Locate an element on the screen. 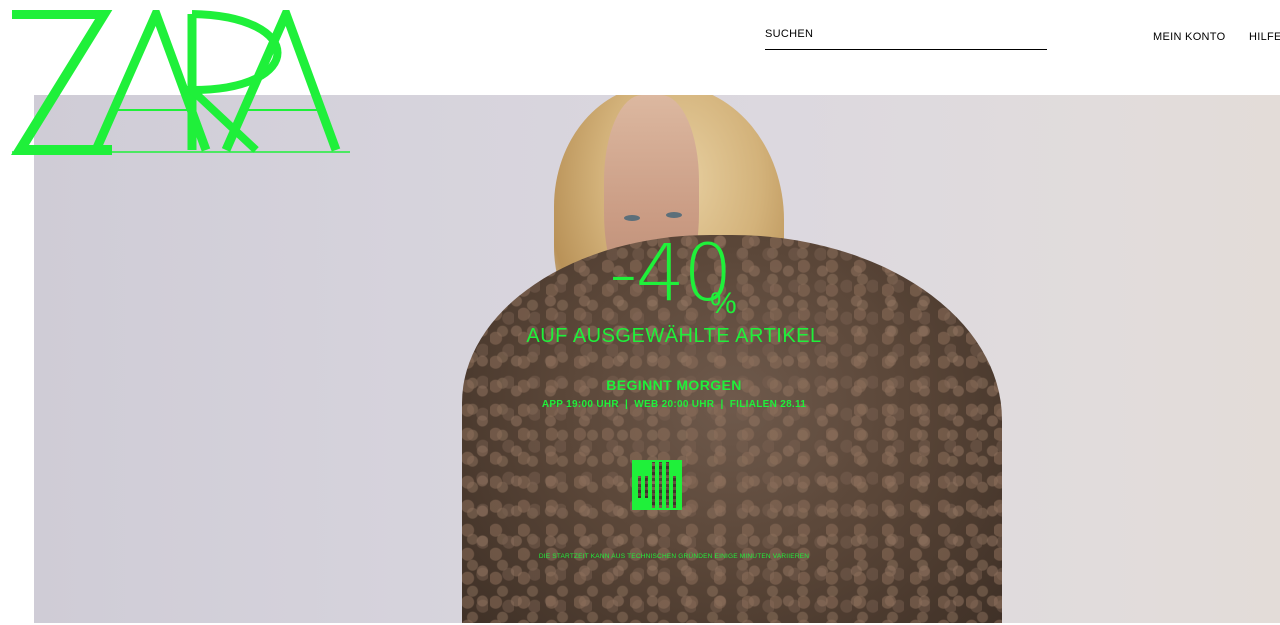 This screenshot has height=625, width=1280. promo-percent-sign: % is located at coordinates (723, 303).